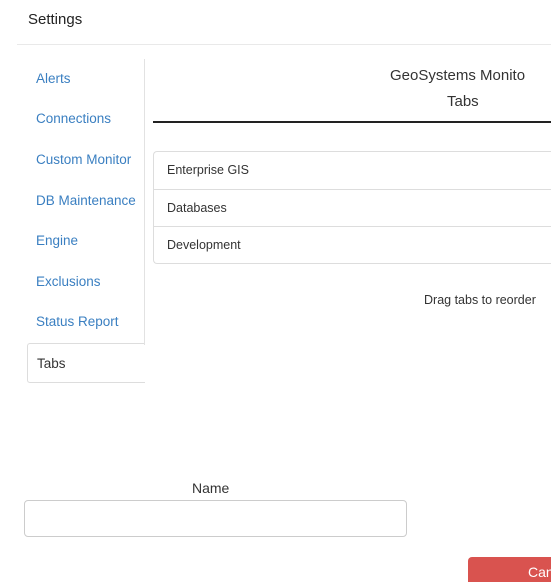 The height and width of the screenshot is (582, 551). What do you see at coordinates (509, 569) in the screenshot?
I see `cancel-button: Can` at bounding box center [509, 569].